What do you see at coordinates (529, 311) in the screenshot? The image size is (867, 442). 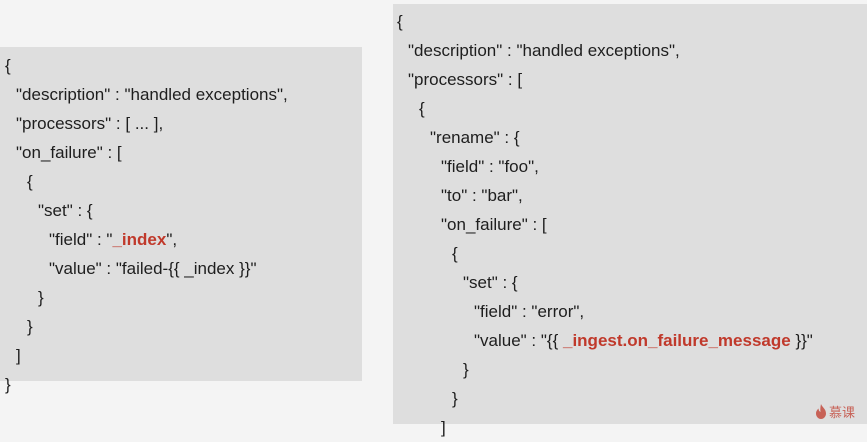 I see `code-token: "field" : "error",` at bounding box center [529, 311].